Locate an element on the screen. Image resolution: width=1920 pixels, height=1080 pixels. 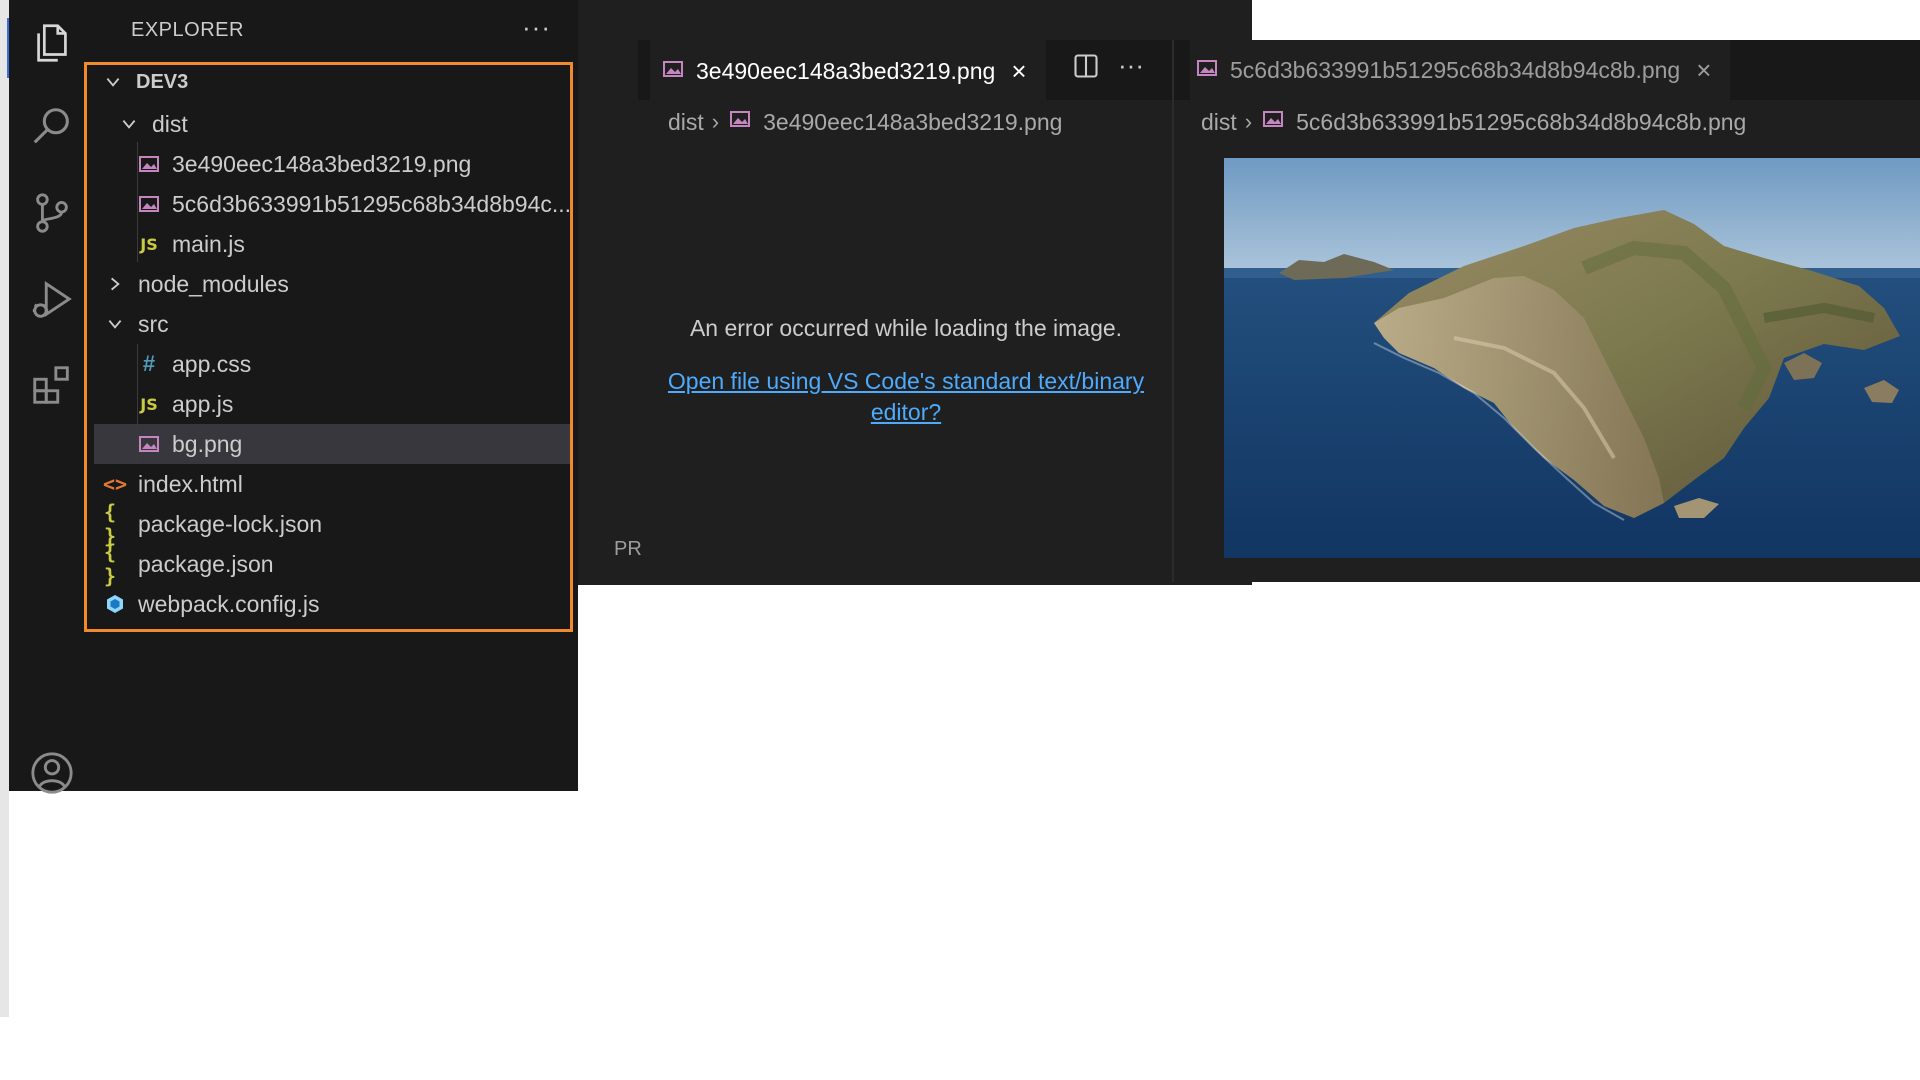
tab-label: 3e490eec148a3bed3219.png is located at coordinates (846, 70).